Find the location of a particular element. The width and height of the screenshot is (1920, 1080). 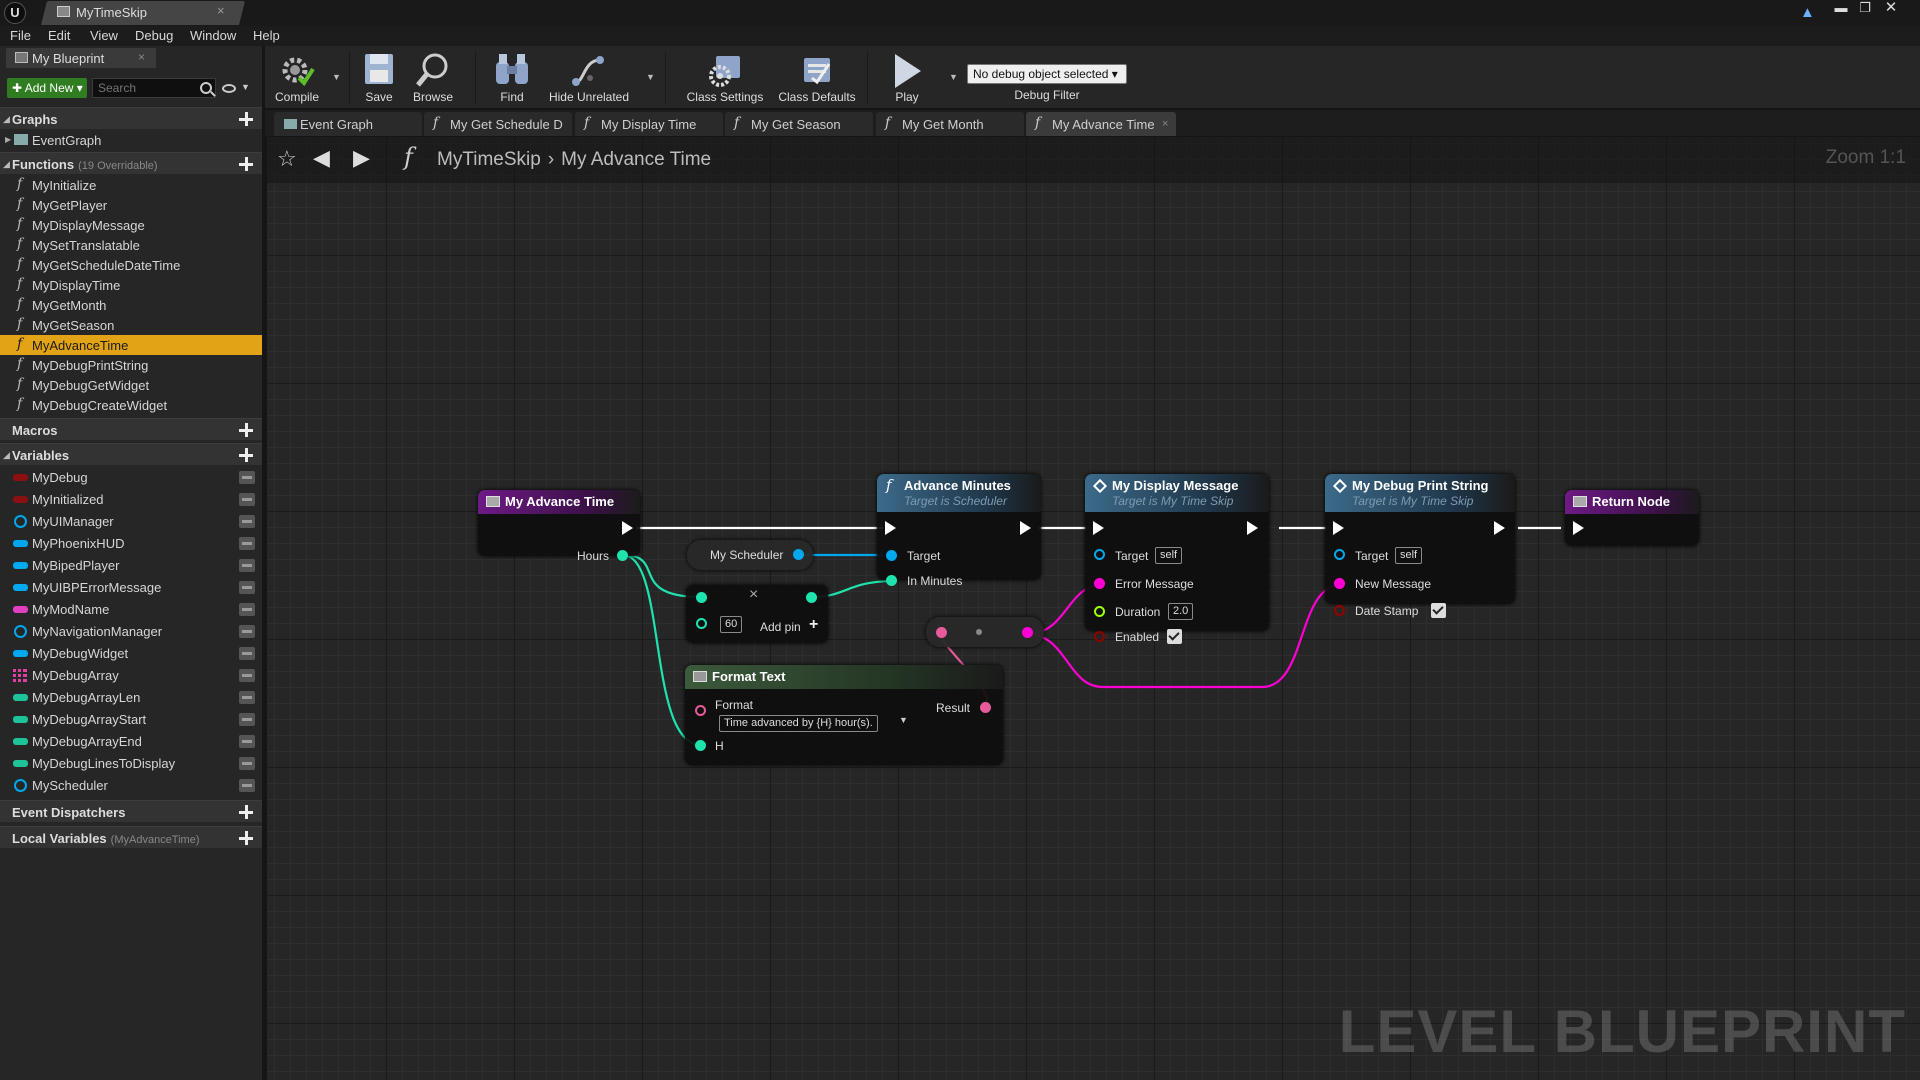

tab-my-get-schedule: f My Get Schedule D is located at coordinates (498, 124).